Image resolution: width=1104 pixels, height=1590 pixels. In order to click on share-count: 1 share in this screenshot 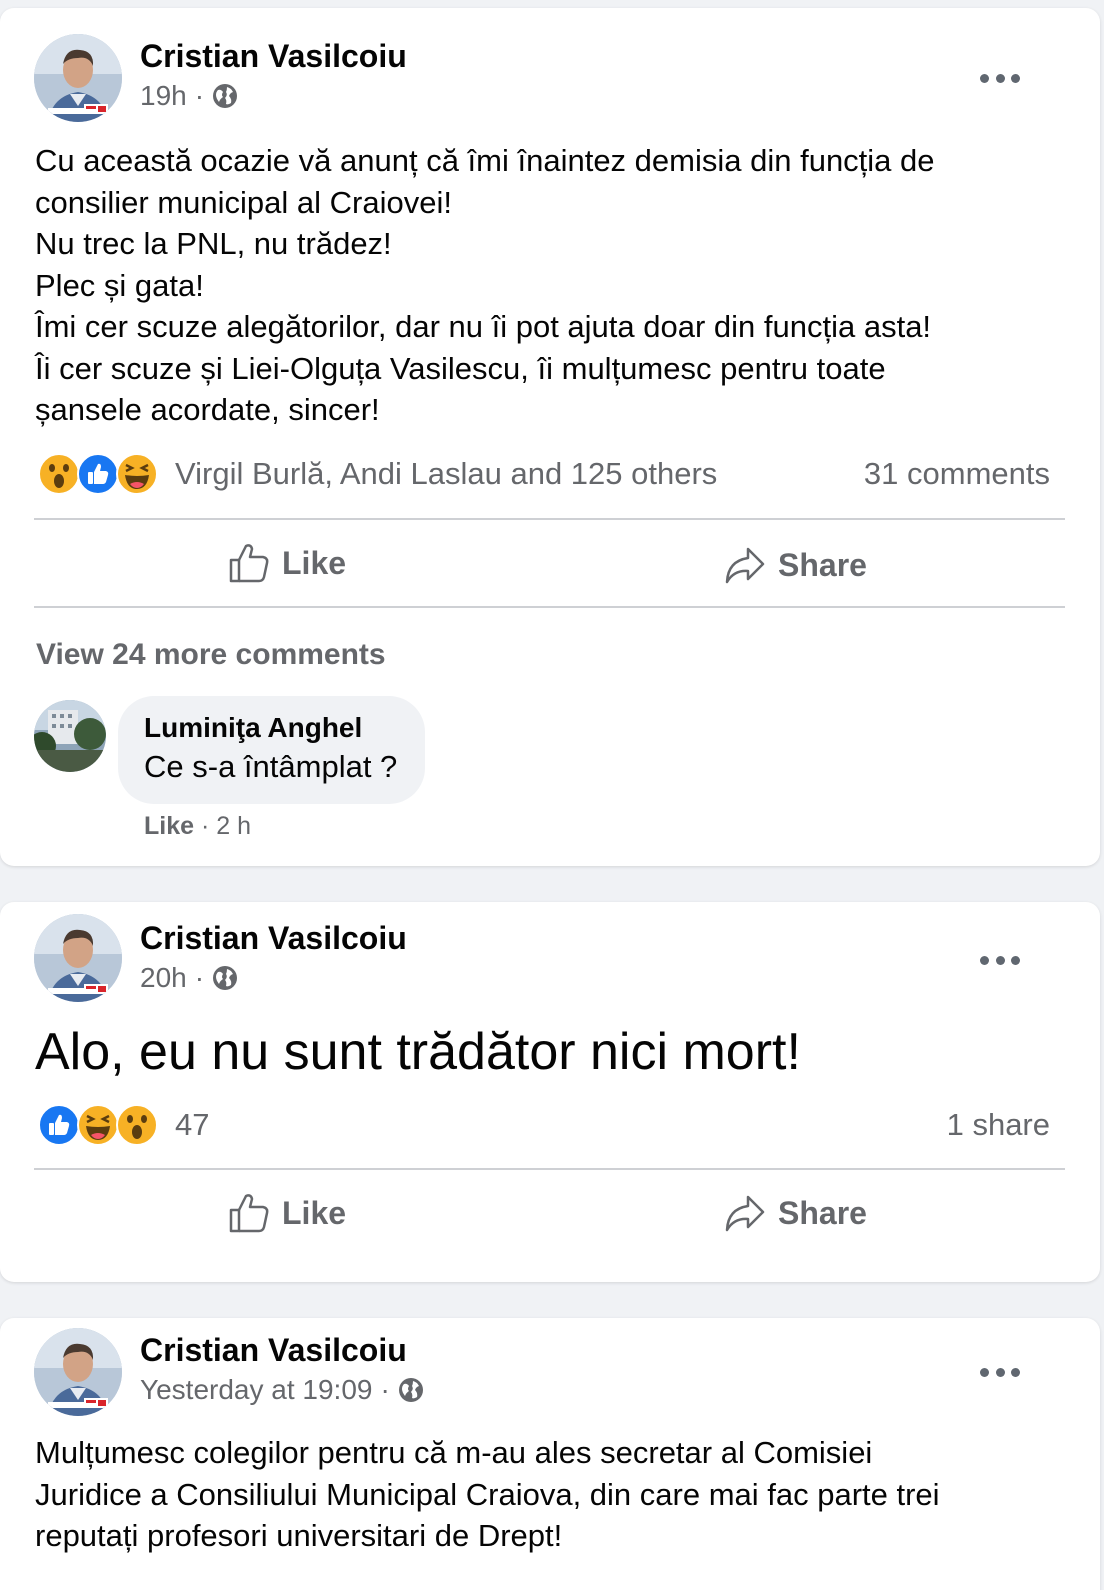, I will do `click(998, 1125)`.